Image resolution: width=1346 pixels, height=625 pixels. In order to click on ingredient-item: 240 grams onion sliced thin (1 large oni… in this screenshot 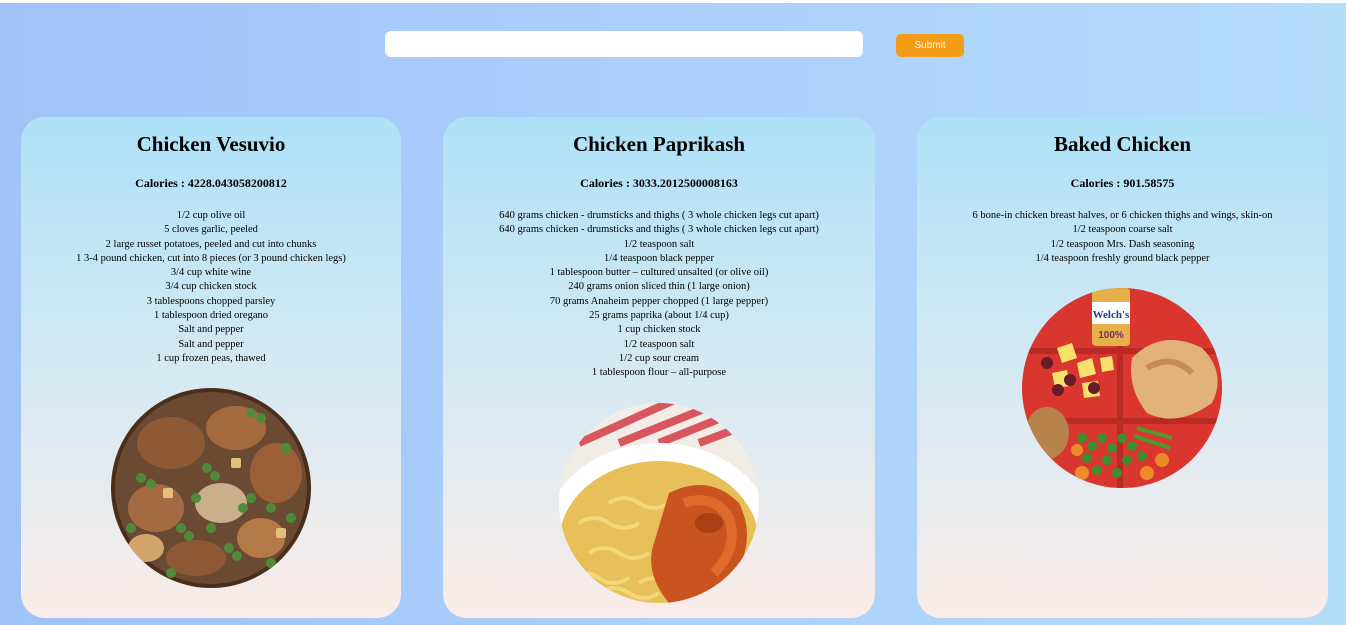, I will do `click(659, 287)`.